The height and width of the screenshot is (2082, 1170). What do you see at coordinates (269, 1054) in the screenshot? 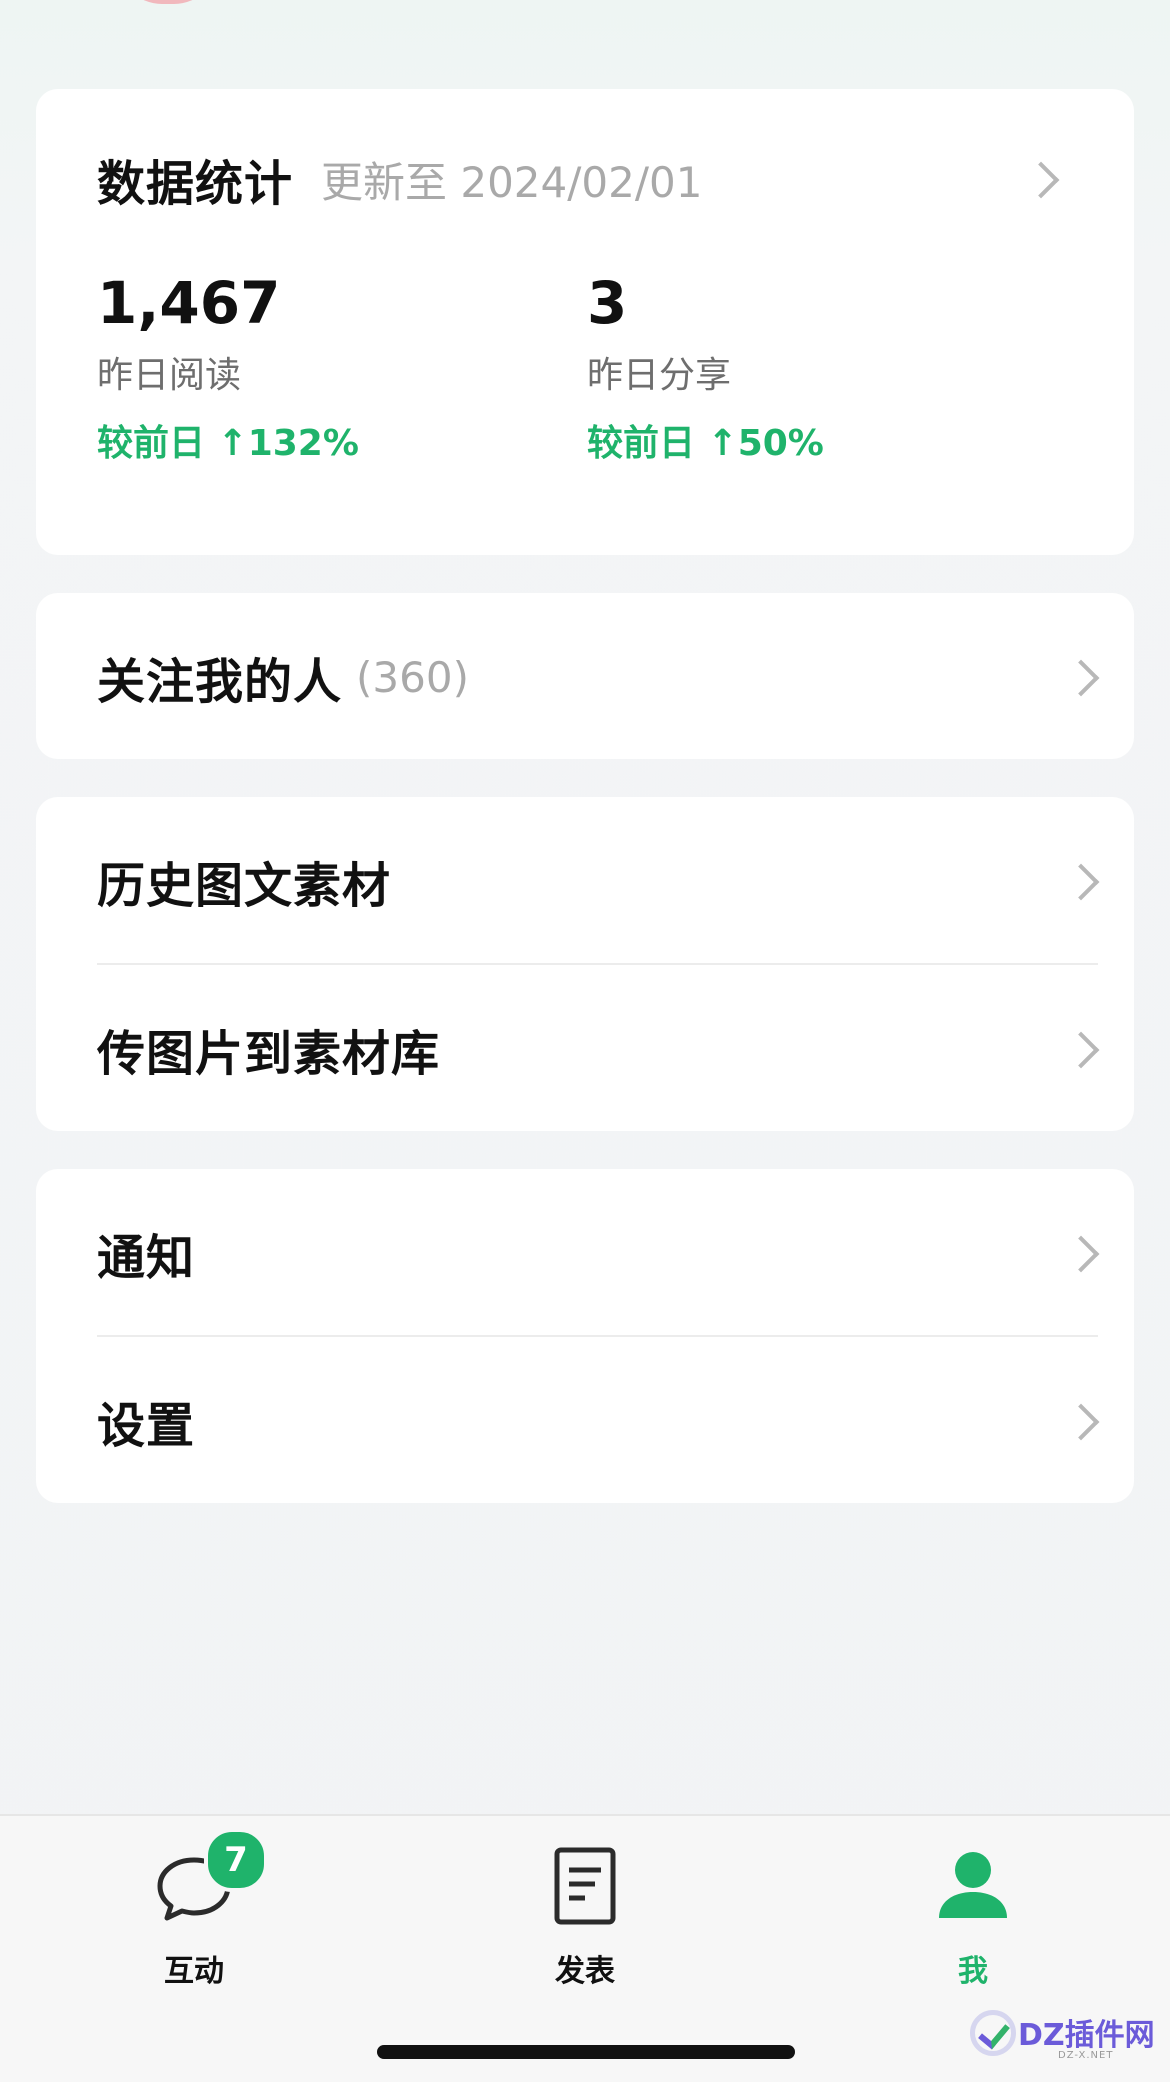
I see `upload-image-label: 传图片到素材库` at bounding box center [269, 1054].